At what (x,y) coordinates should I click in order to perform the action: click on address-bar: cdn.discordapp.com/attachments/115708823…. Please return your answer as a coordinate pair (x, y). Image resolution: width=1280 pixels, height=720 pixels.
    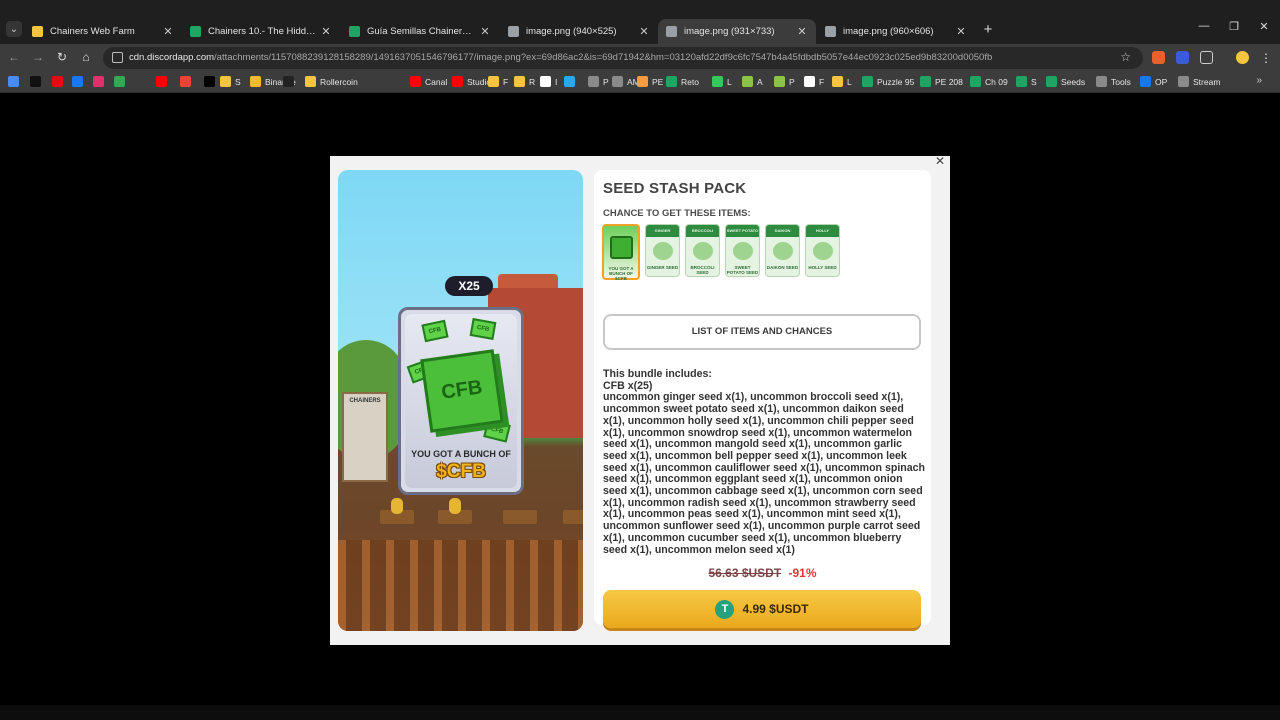
    Looking at the image, I should click on (623, 58).